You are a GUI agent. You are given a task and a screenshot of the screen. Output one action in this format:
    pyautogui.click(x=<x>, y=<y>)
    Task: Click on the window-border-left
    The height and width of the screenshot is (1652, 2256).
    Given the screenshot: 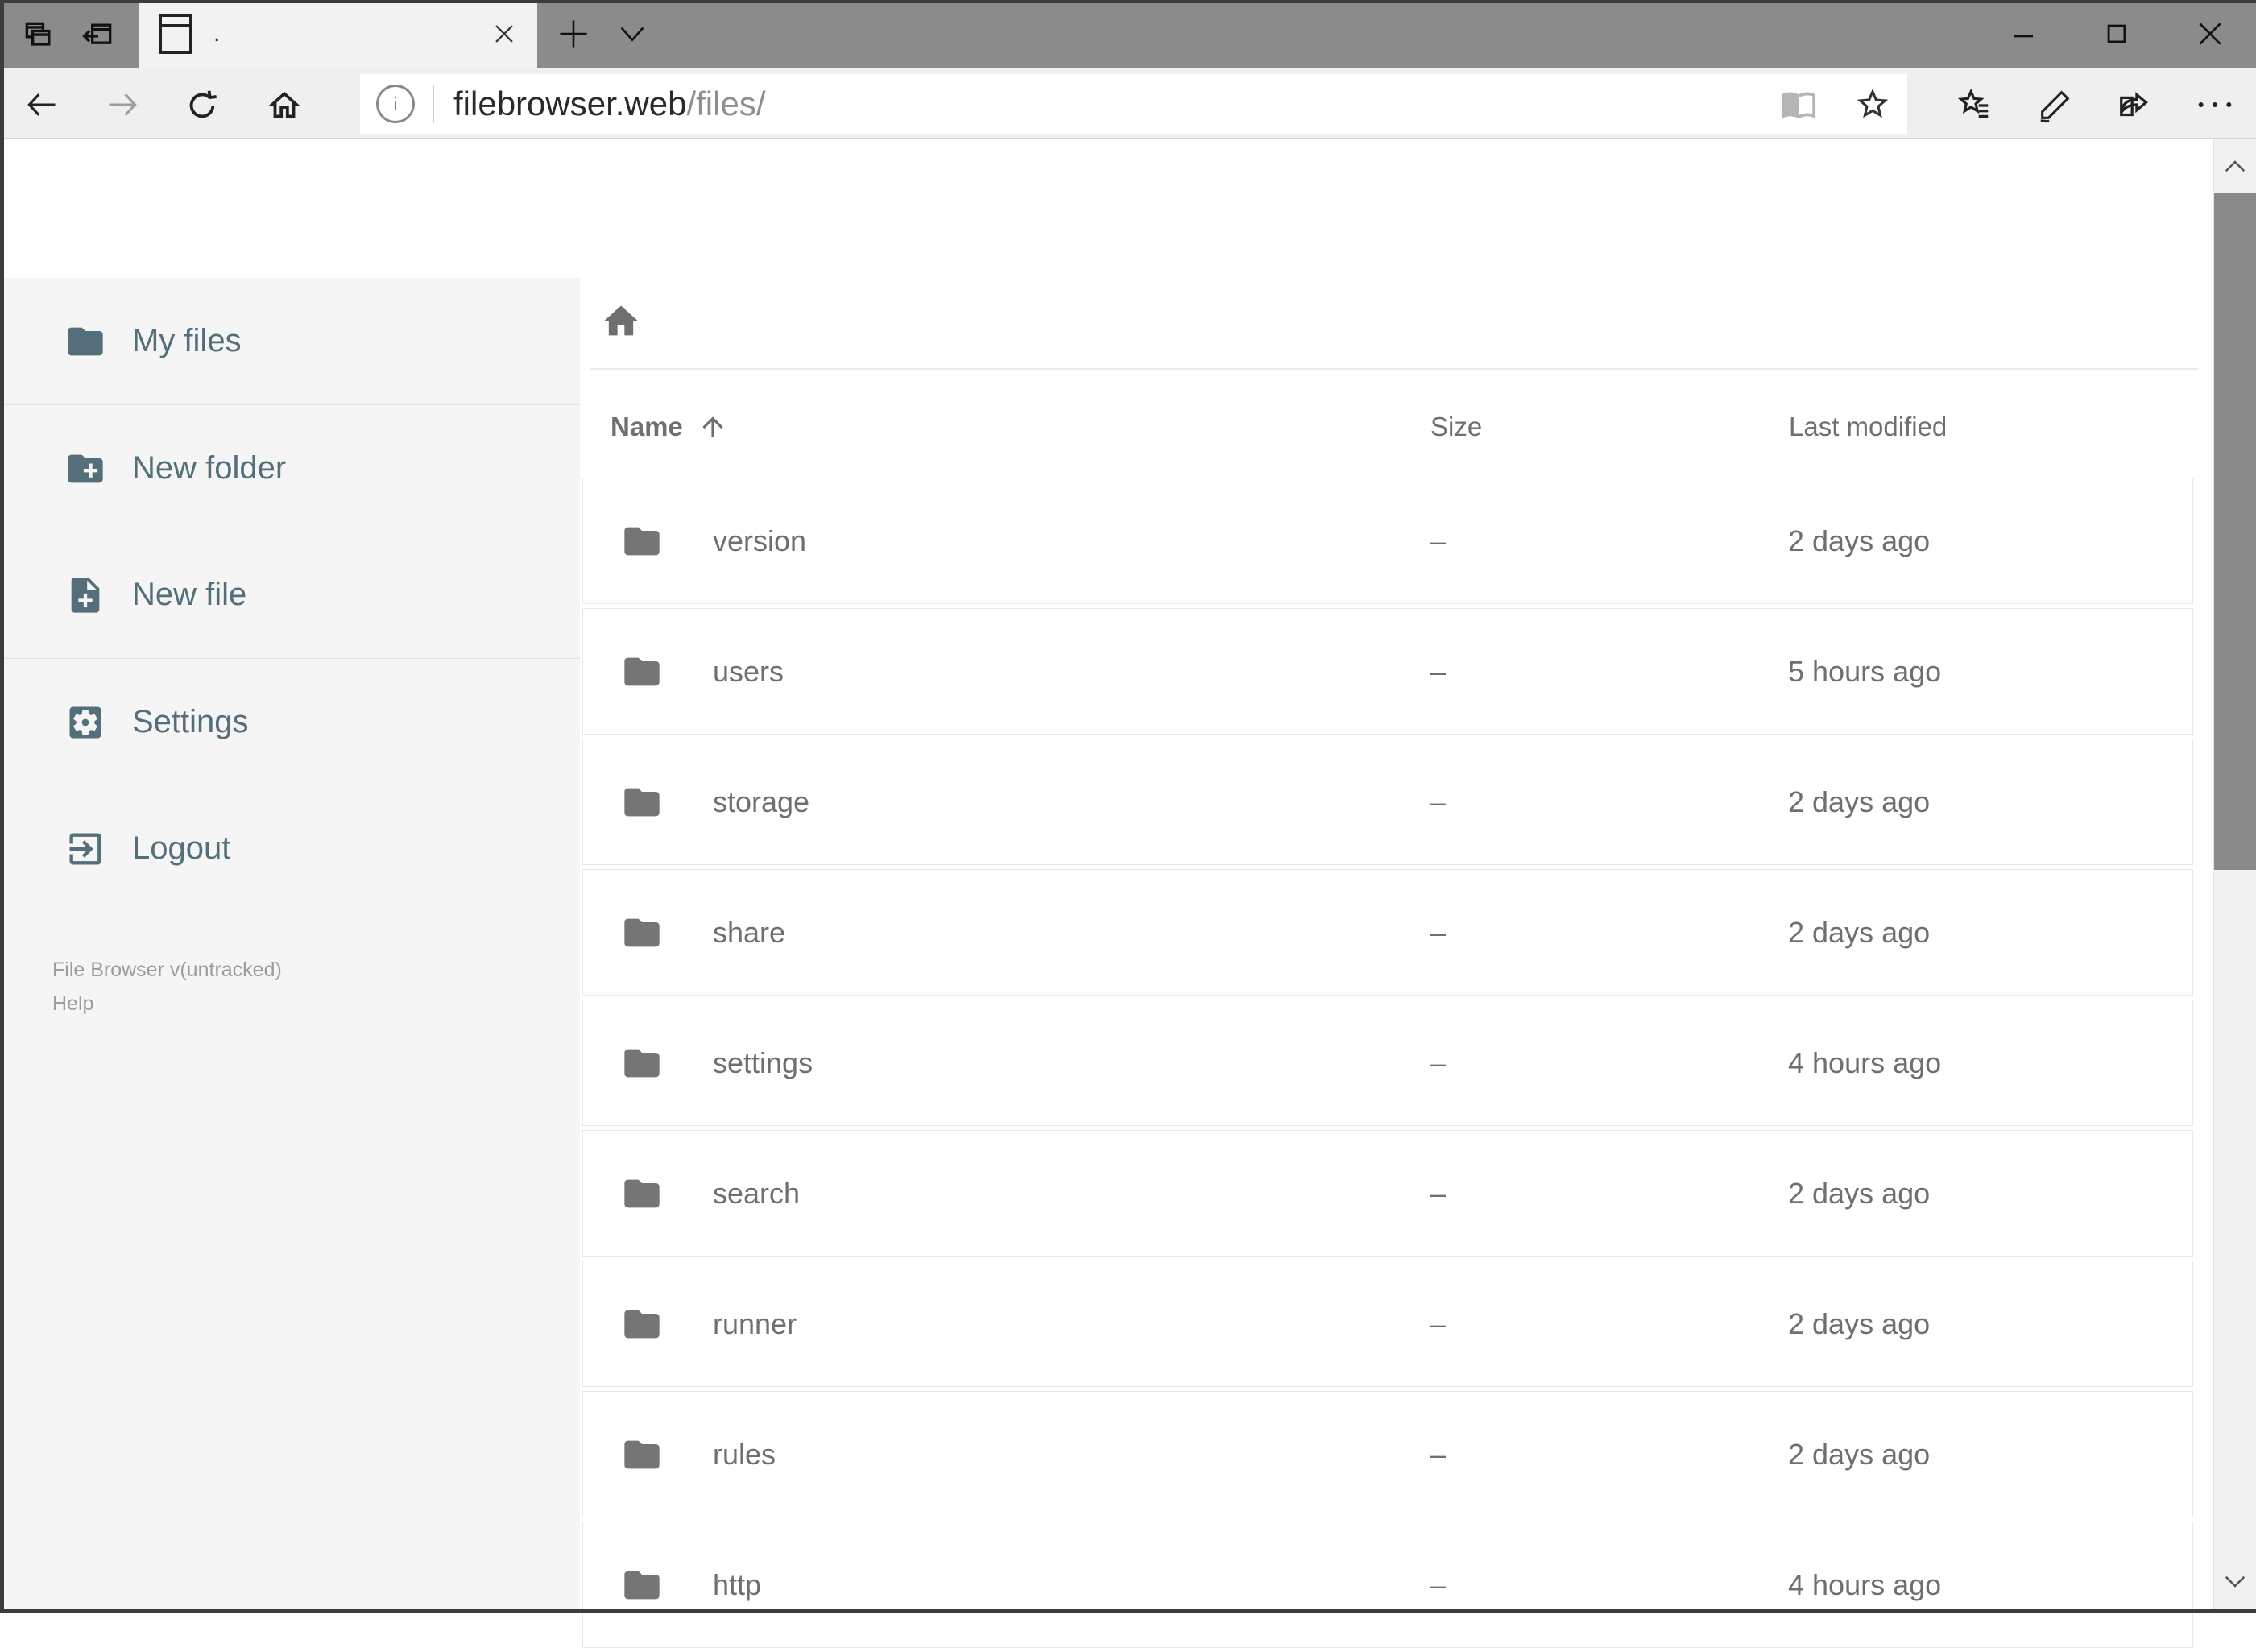 What is the action you would take?
    pyautogui.click(x=2, y=806)
    